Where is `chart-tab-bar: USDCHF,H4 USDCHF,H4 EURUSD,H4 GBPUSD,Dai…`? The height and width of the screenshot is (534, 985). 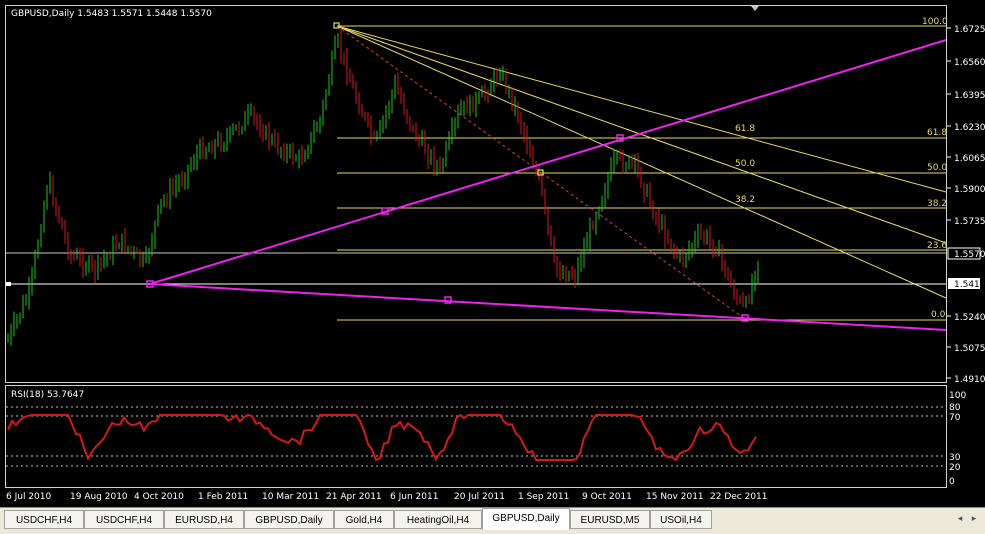
chart-tab-bar: USDCHF,H4 USDCHF,H4 EURUSD,H4 GBPUSD,Dai… is located at coordinates (492, 520).